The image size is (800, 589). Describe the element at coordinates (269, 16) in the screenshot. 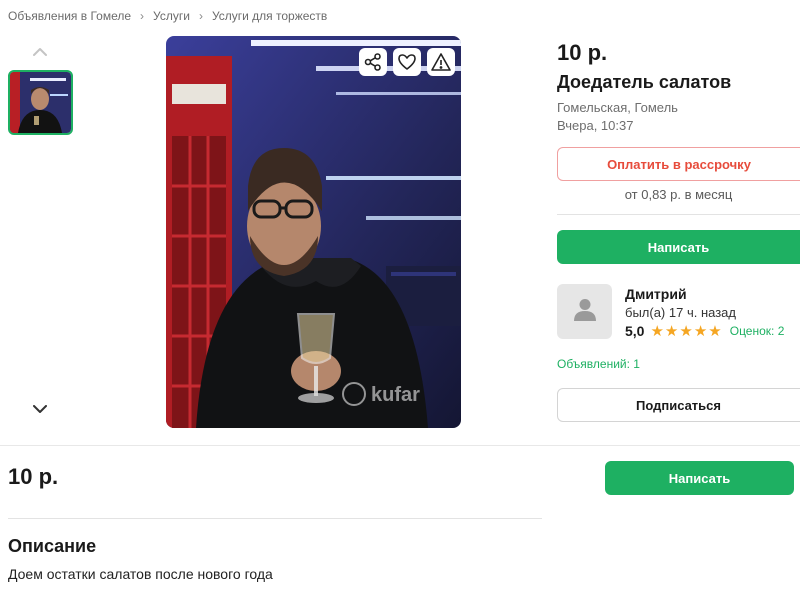

I see `breadcrumb-item-celebration-services: Услуги для торжеств` at that location.